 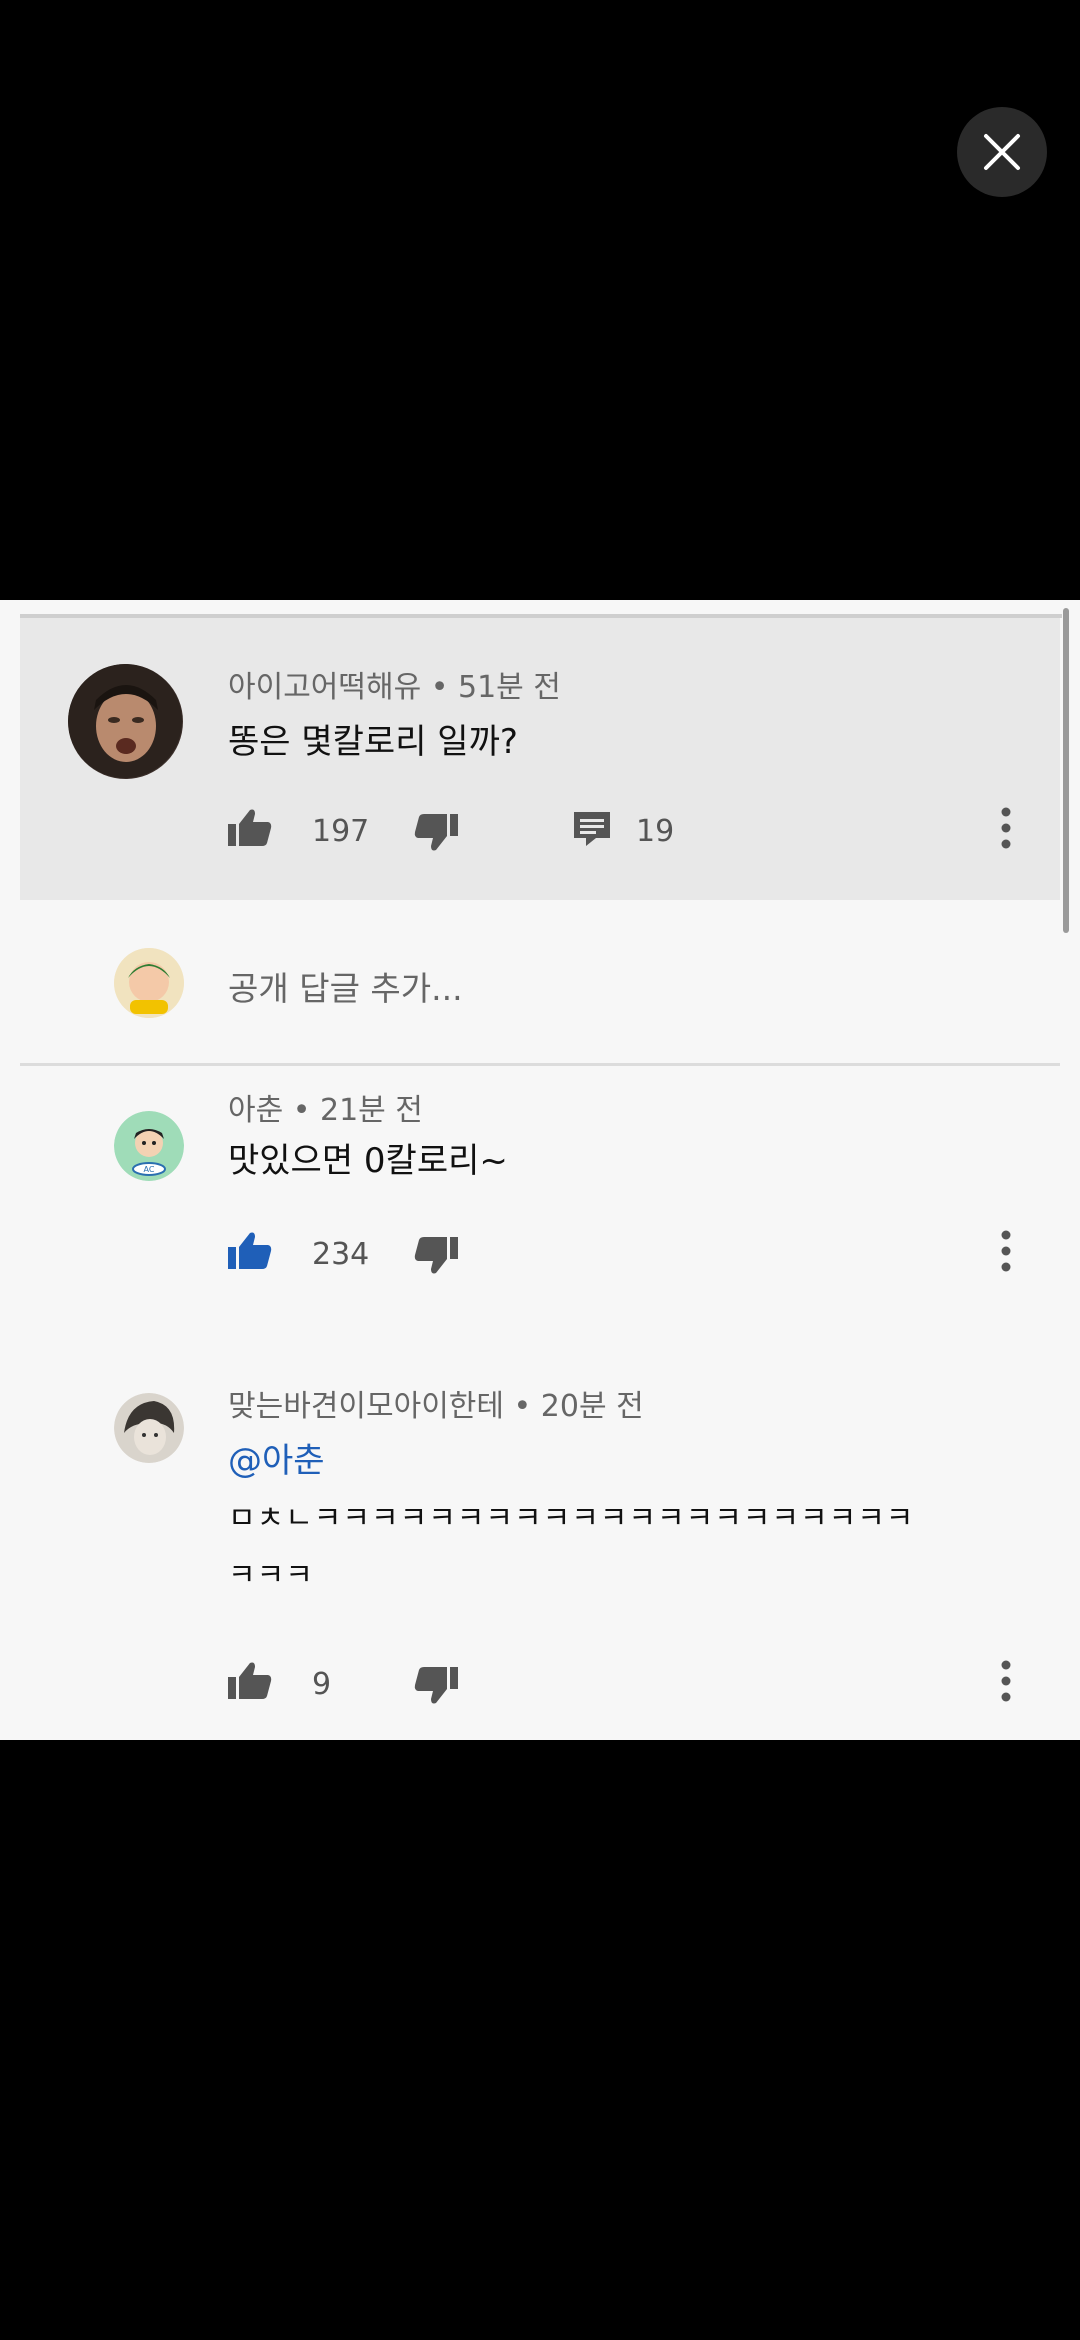 What do you see at coordinates (149, 1169) in the screenshot?
I see `svg-text: AC` at bounding box center [149, 1169].